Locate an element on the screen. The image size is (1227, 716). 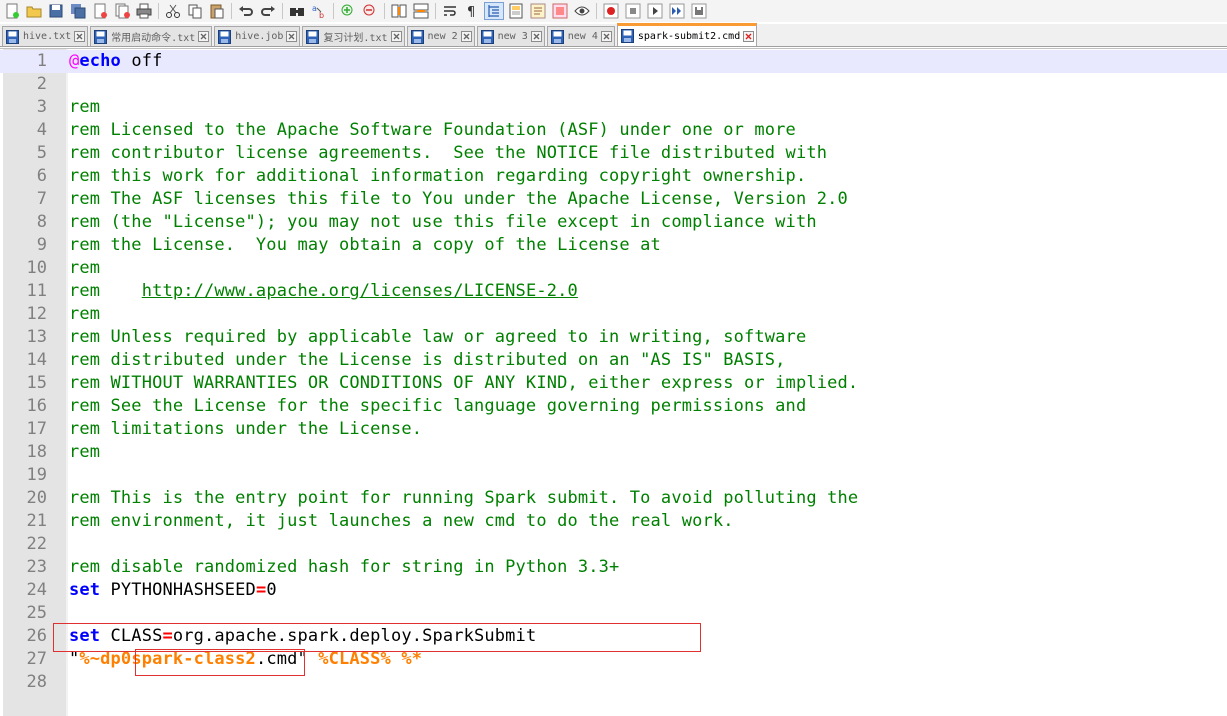
save-macro-icon is located at coordinates (699, 11).